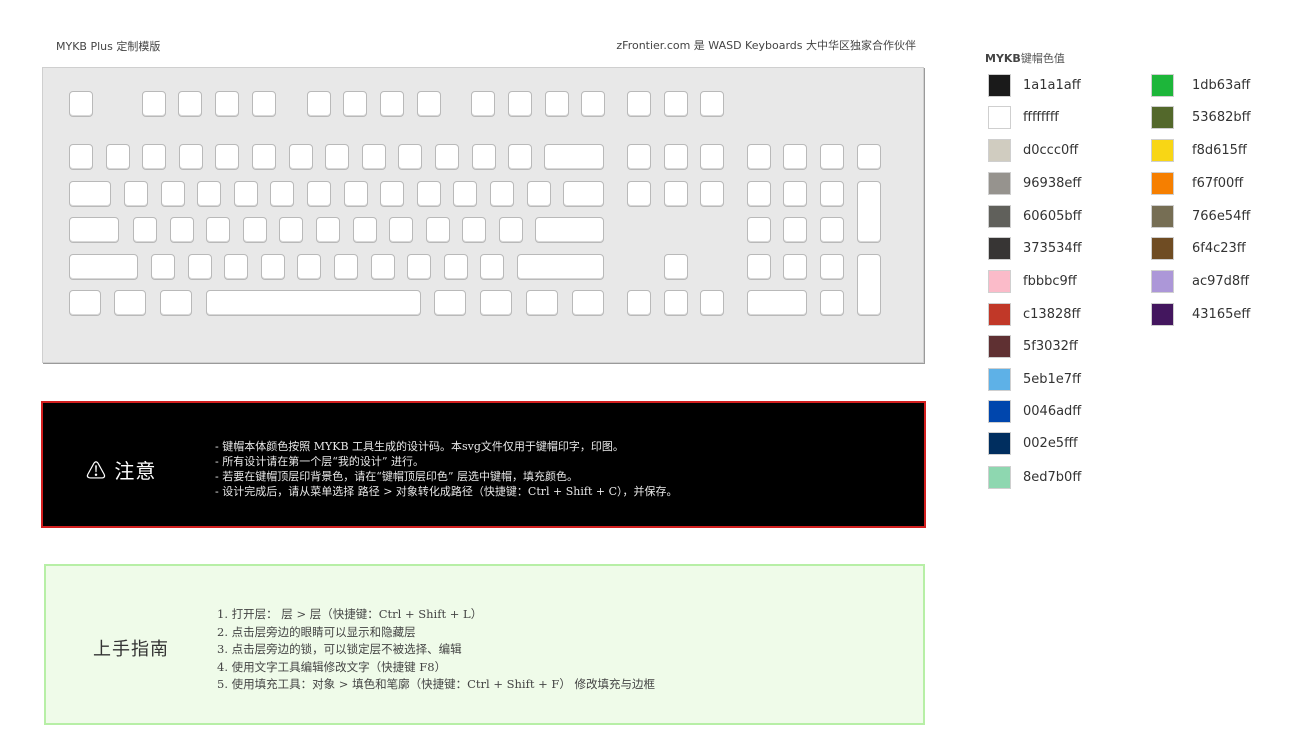  Describe the element at coordinates (1050, 281) in the screenshot. I see `color-value-label: fbbbc9ff` at that location.